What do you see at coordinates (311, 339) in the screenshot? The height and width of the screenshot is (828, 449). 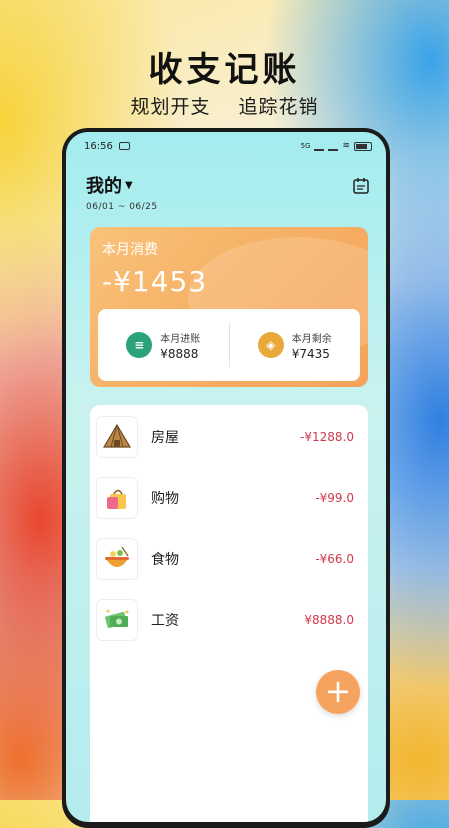 I see `remaining-label: 本月剩余` at bounding box center [311, 339].